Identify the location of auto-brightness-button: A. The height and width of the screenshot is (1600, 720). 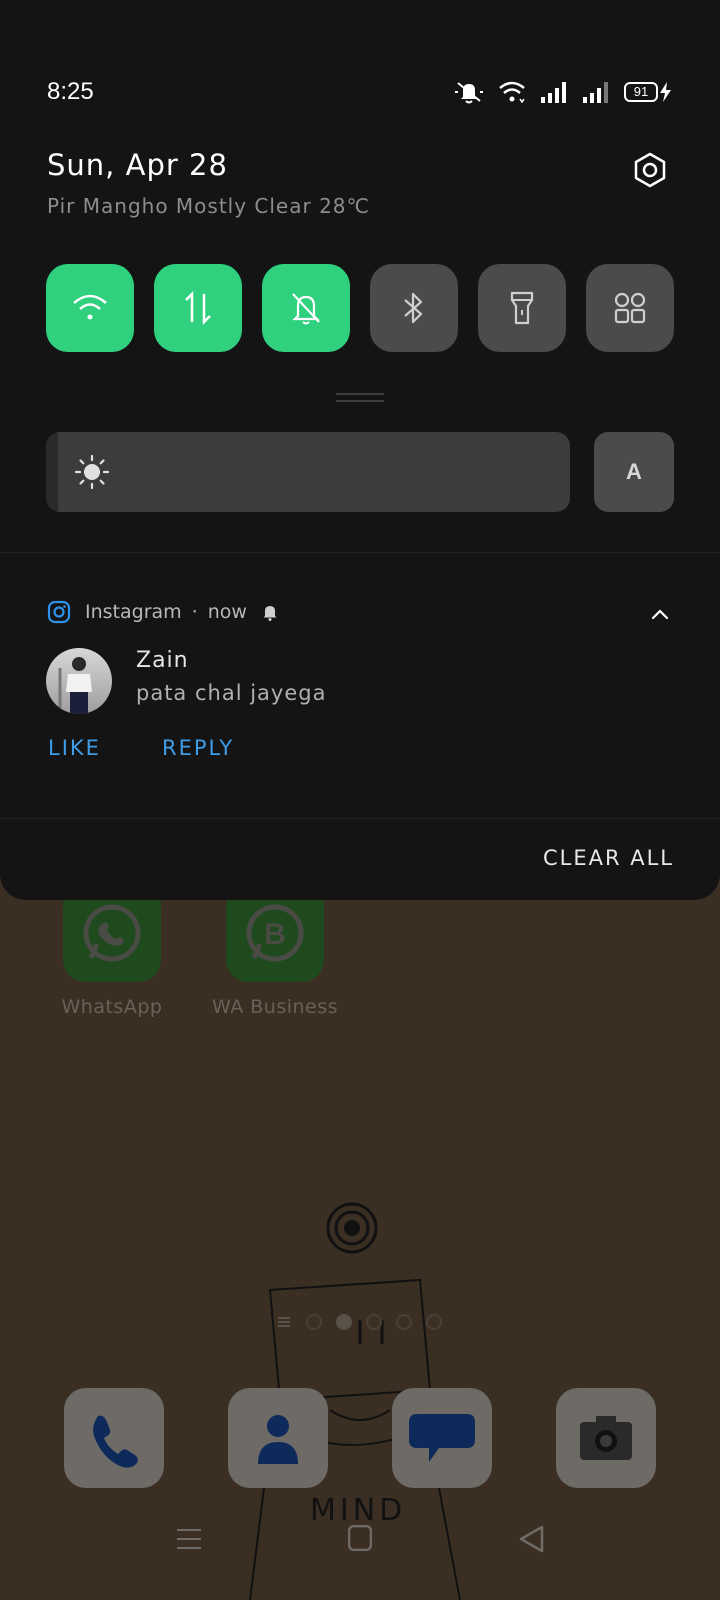
(634, 472).